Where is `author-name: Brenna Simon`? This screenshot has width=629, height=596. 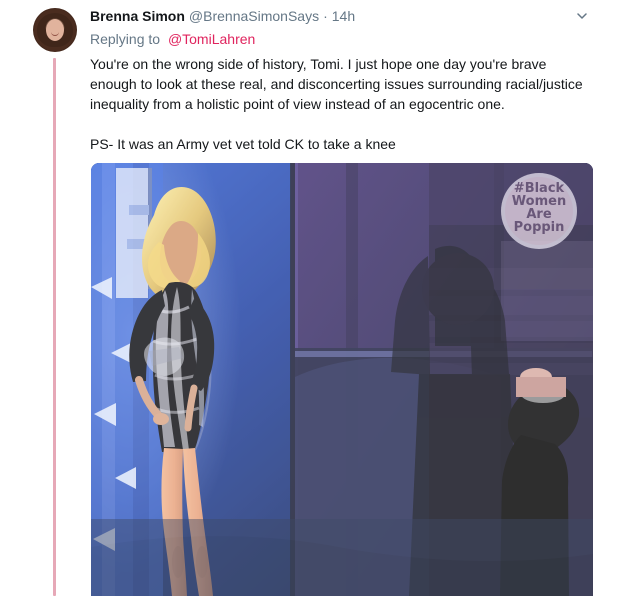
author-name: Brenna Simon is located at coordinates (137, 16).